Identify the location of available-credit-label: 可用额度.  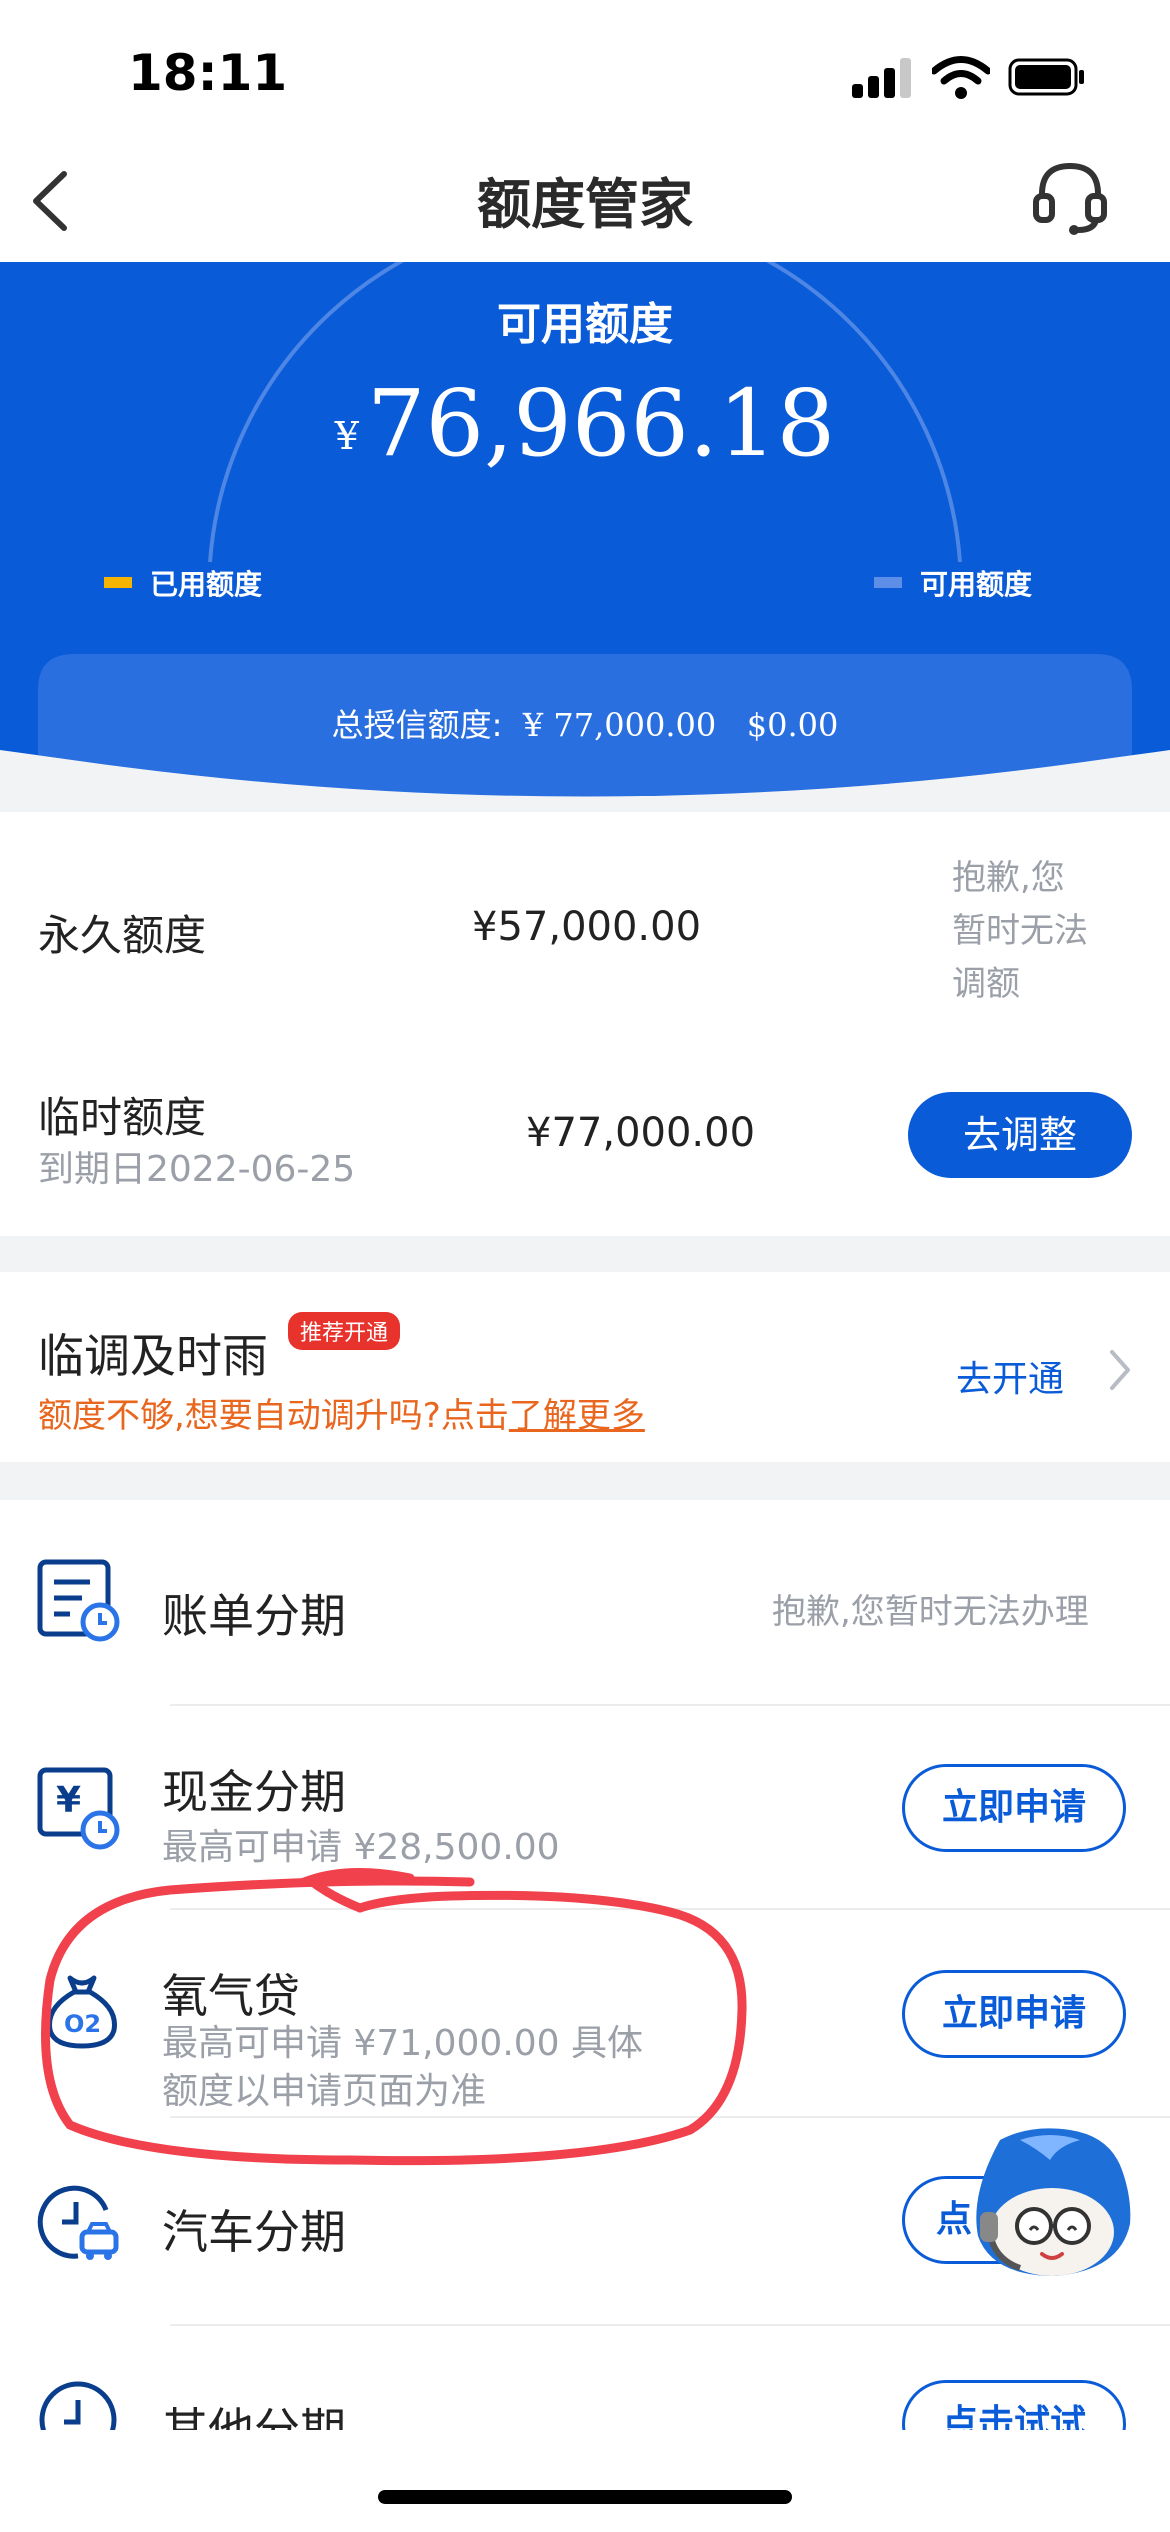
(585, 324).